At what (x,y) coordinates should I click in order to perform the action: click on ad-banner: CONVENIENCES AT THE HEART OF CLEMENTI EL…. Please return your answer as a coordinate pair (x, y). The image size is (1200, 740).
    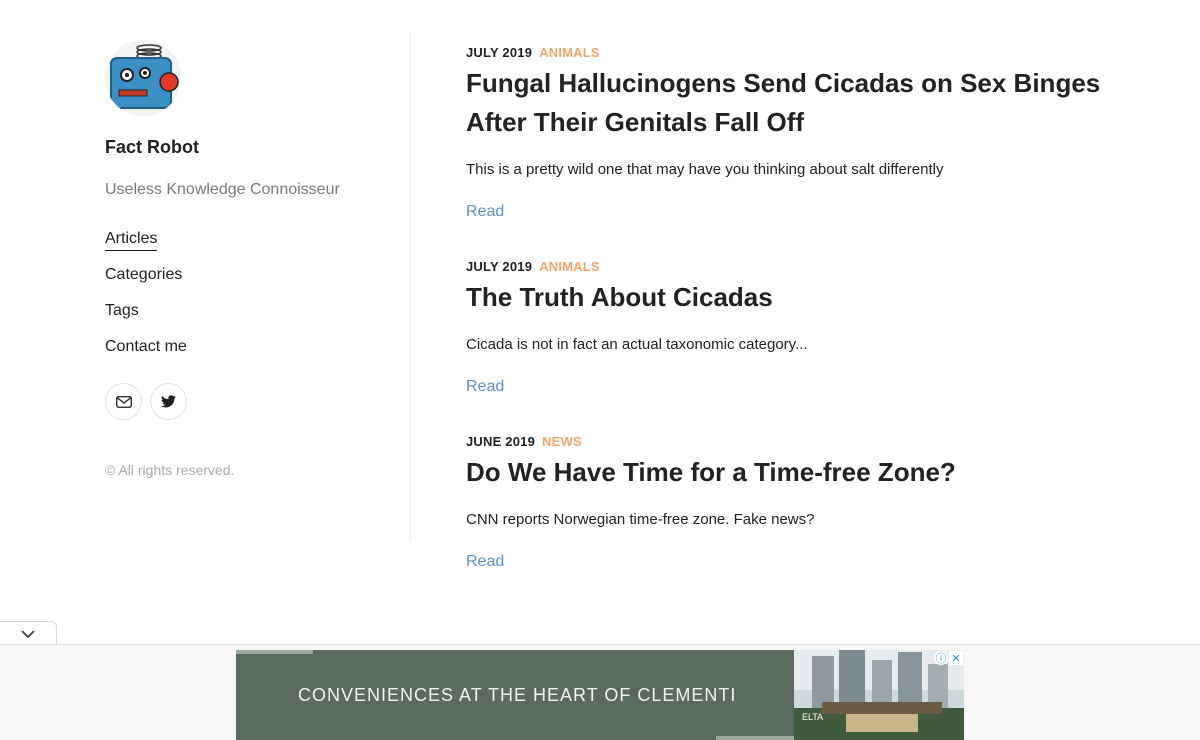
    Looking at the image, I should click on (600, 695).